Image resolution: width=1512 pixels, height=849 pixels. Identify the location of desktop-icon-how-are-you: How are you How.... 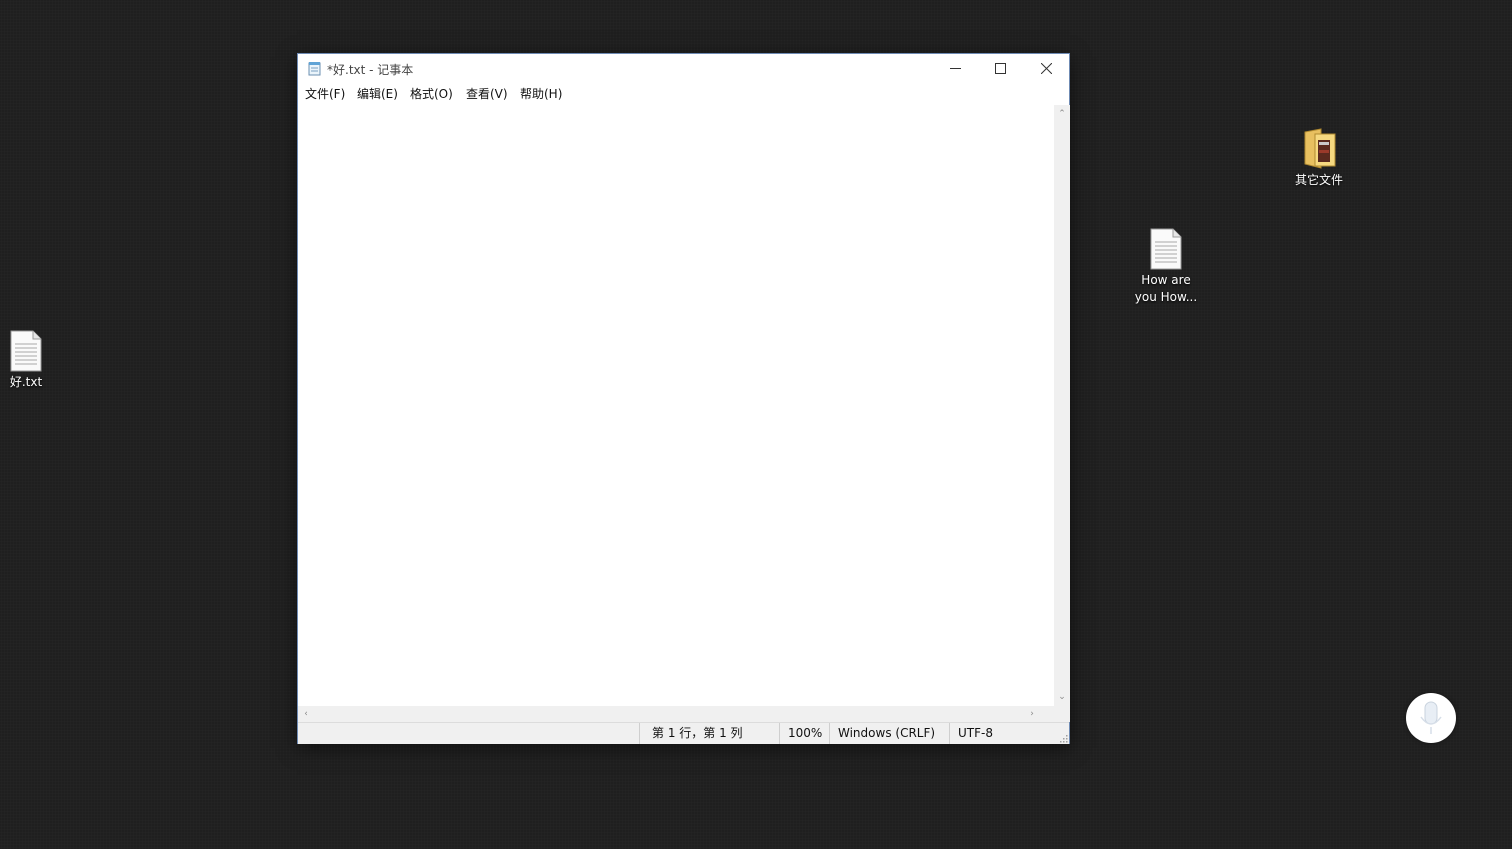
(1166, 267).